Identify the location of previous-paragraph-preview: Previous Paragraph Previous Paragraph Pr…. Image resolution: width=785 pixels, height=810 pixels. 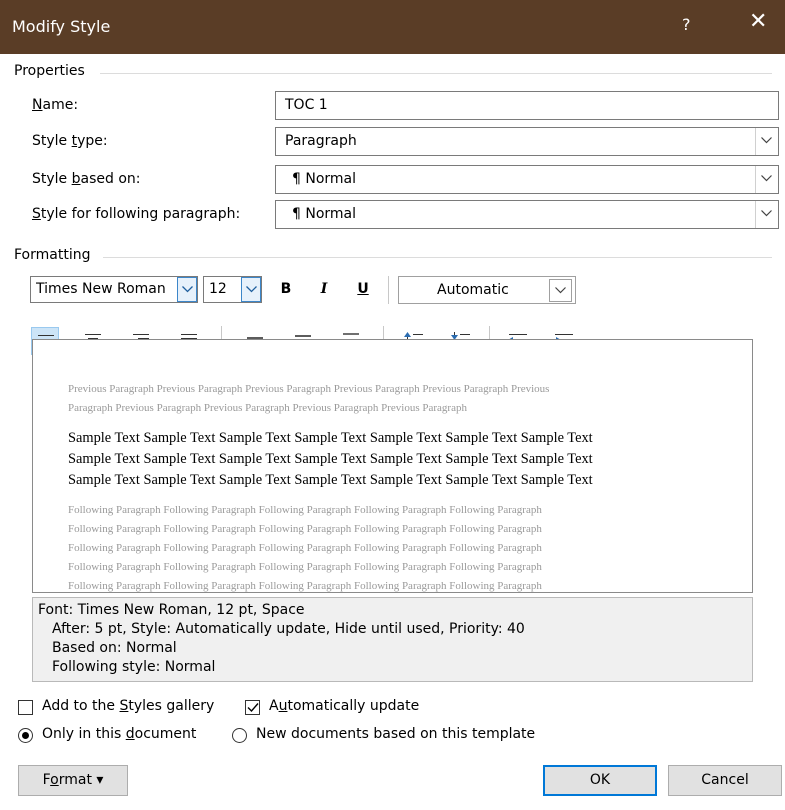
(309, 398).